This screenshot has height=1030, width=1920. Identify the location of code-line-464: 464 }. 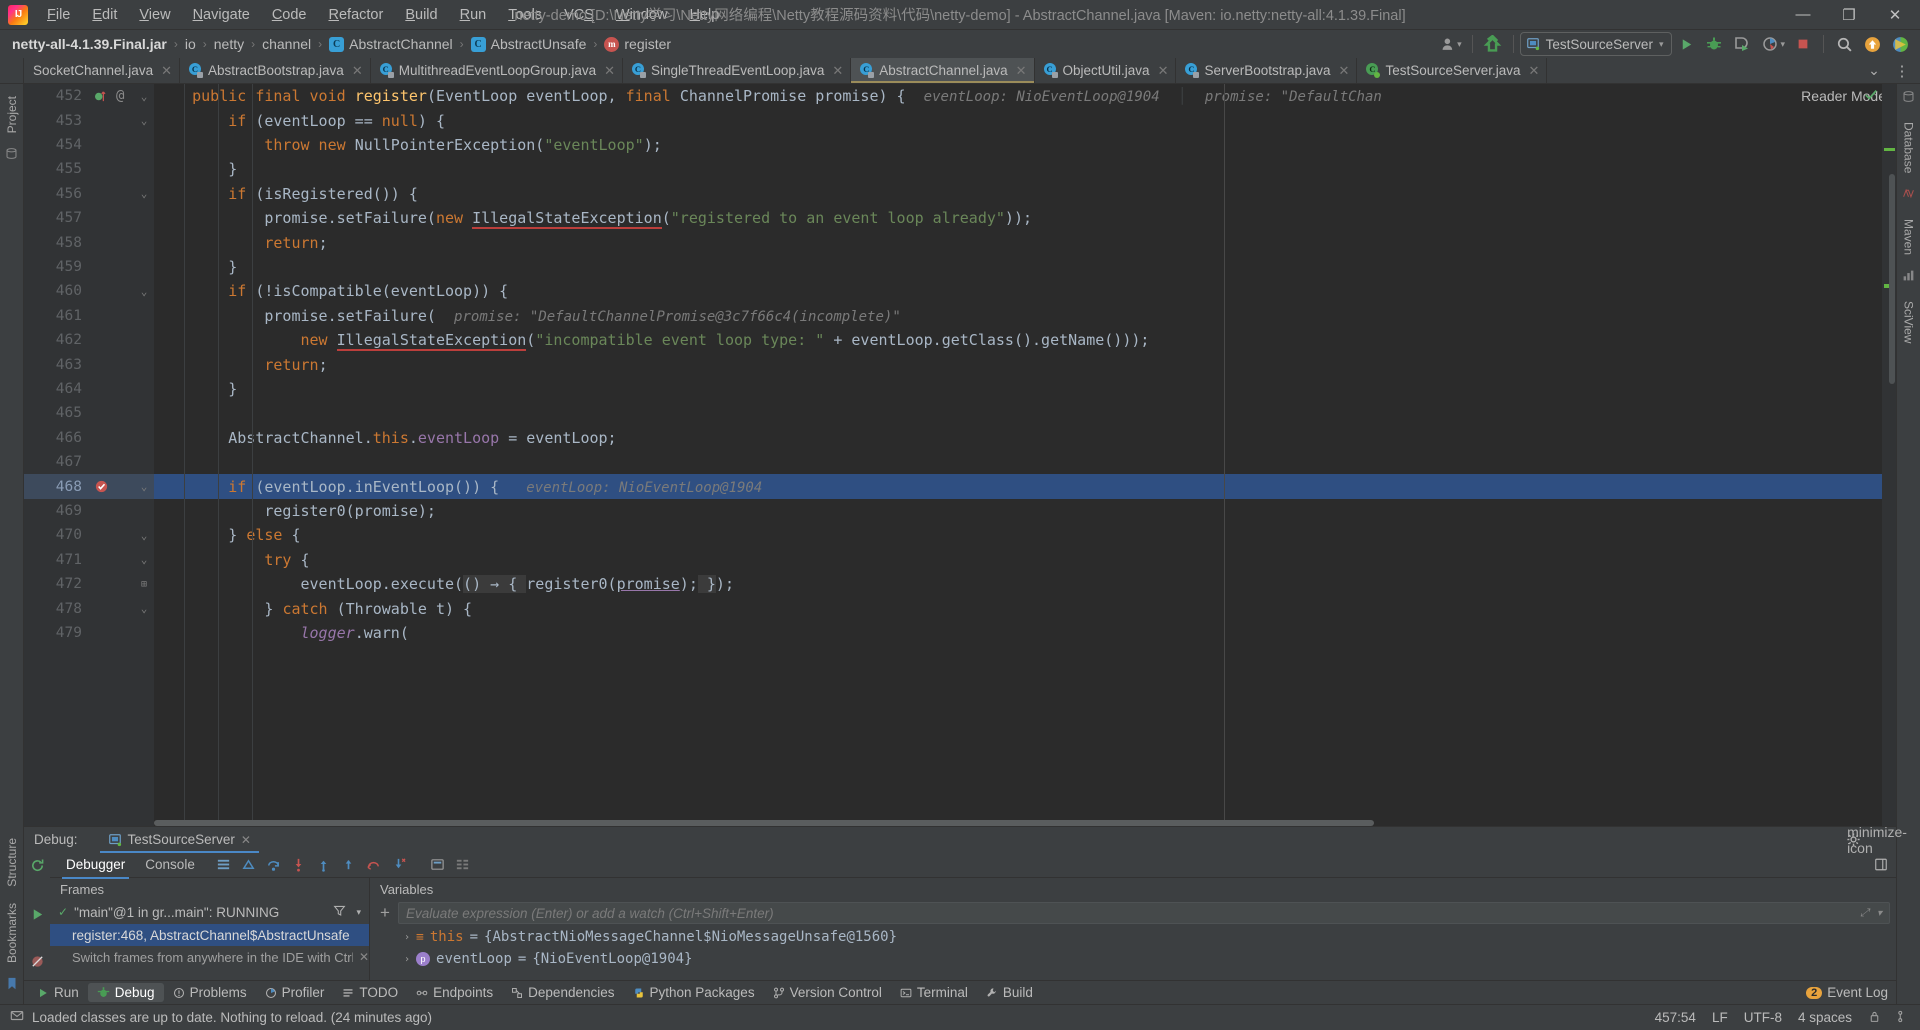
(960, 389).